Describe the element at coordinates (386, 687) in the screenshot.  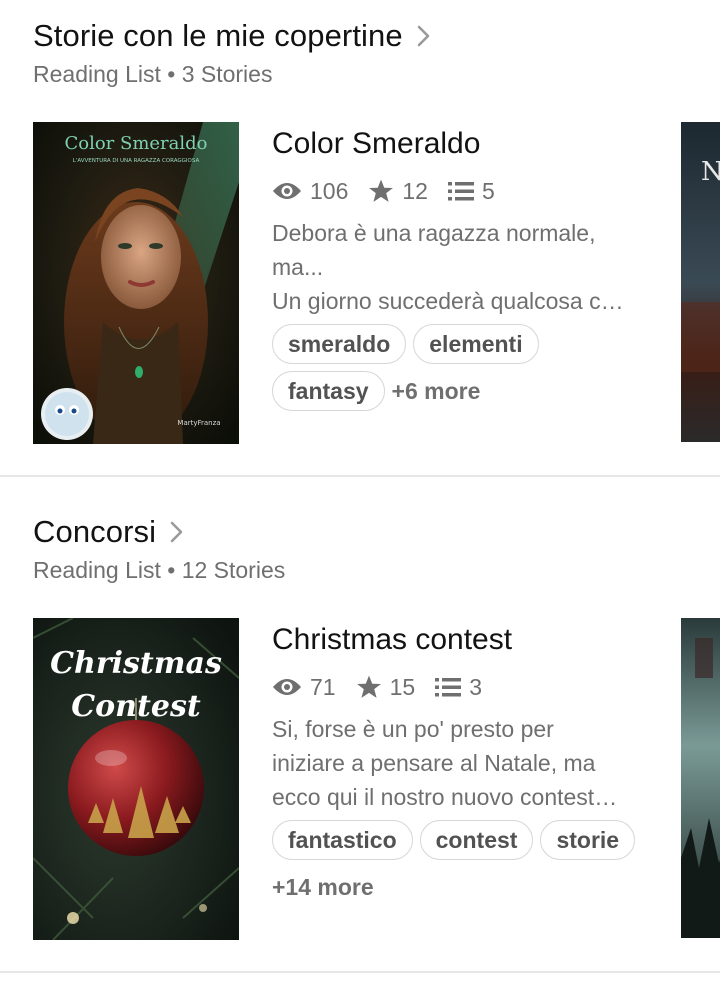
I see `votes-stat: 15` at that location.